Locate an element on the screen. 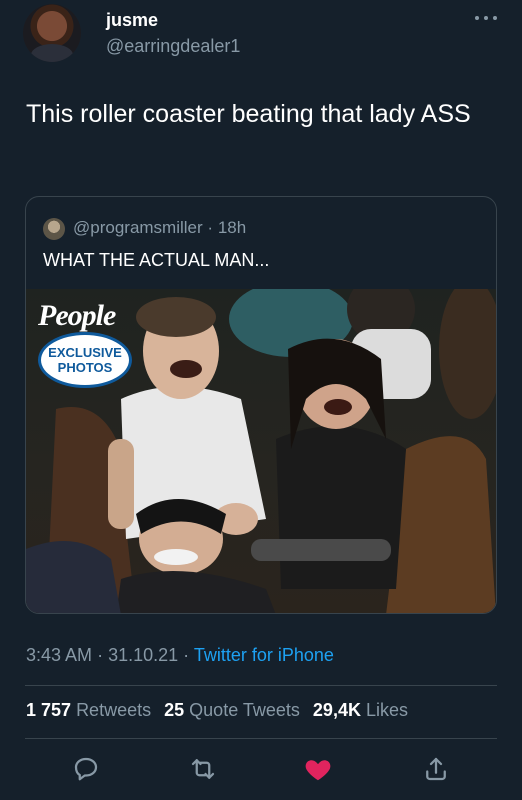  retweet-icon is located at coordinates (203, 769).